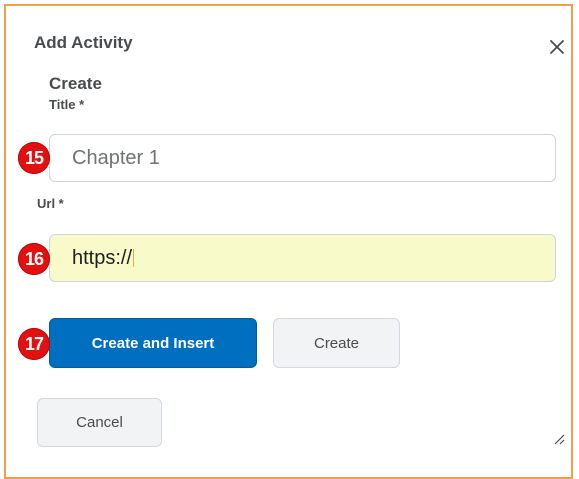  What do you see at coordinates (153, 343) in the screenshot?
I see `create-and-insert-button: Create and Insert` at bounding box center [153, 343].